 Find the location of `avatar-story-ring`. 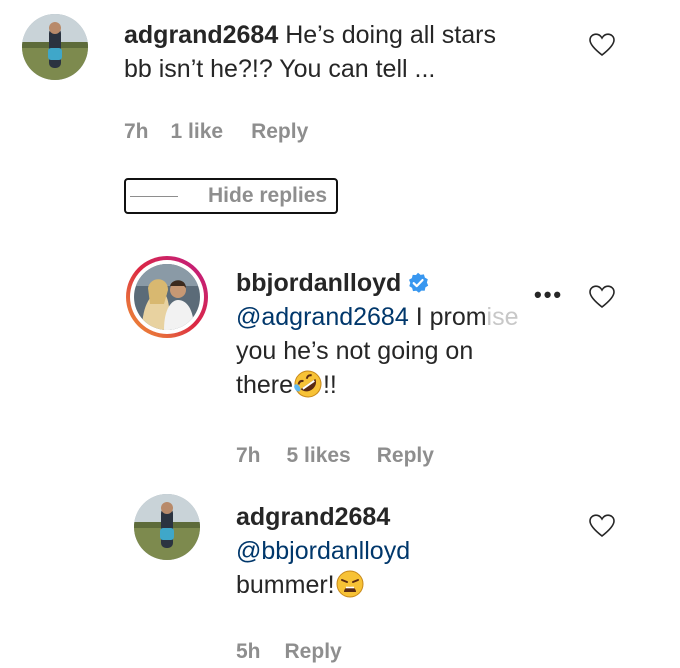

avatar-story-ring is located at coordinates (167, 297).